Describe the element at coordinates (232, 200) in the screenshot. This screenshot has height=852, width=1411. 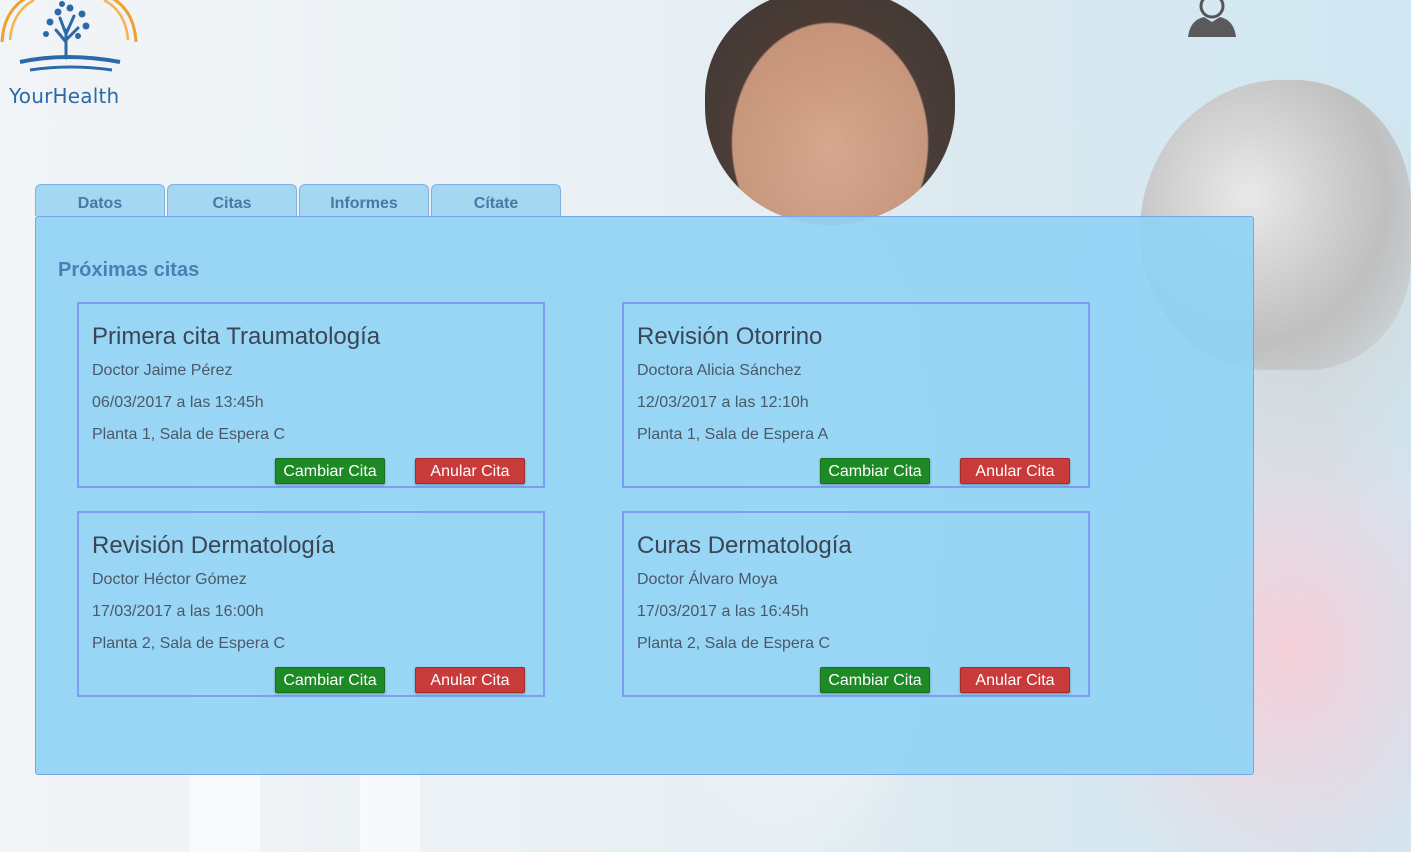
I see `tab-citas: Citas` at that location.